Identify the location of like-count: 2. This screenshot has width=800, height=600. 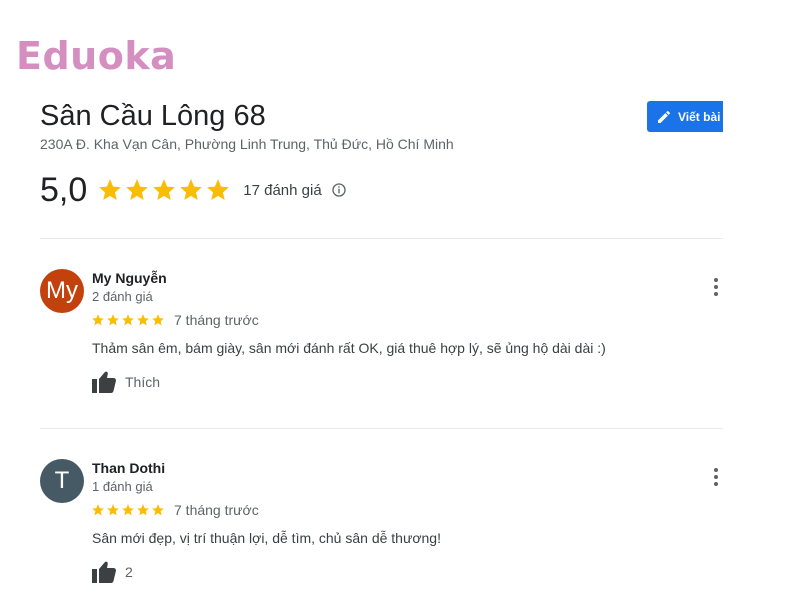
(129, 572).